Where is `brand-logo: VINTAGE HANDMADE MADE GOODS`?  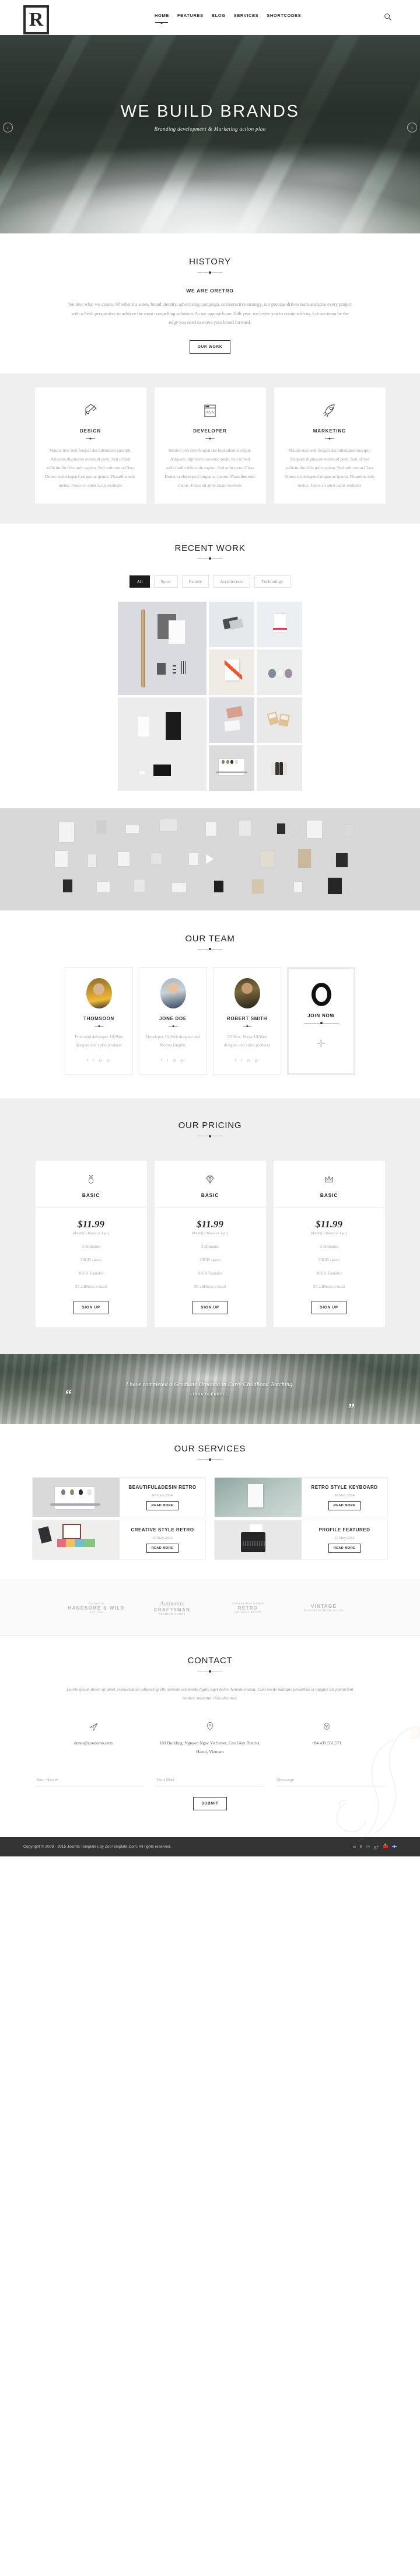 brand-logo: VINTAGE HANDMADE MADE GOODS is located at coordinates (324, 1608).